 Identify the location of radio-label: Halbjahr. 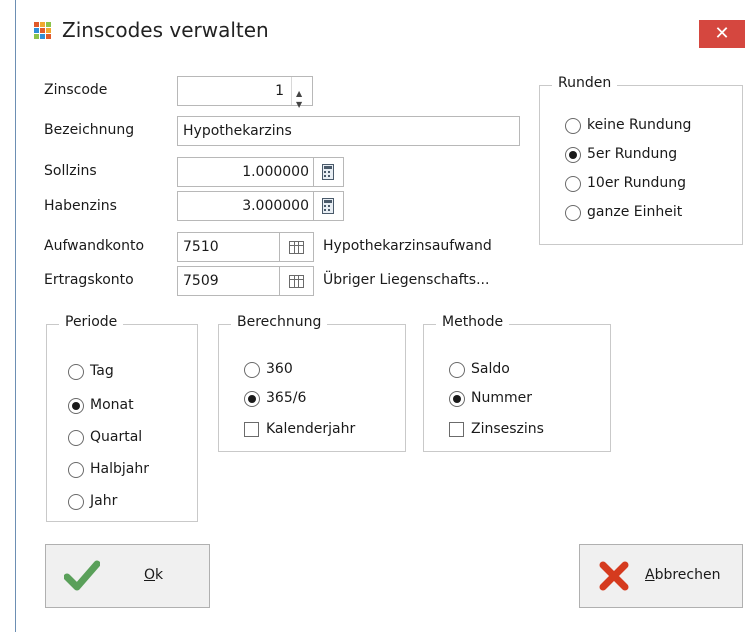
(119, 469).